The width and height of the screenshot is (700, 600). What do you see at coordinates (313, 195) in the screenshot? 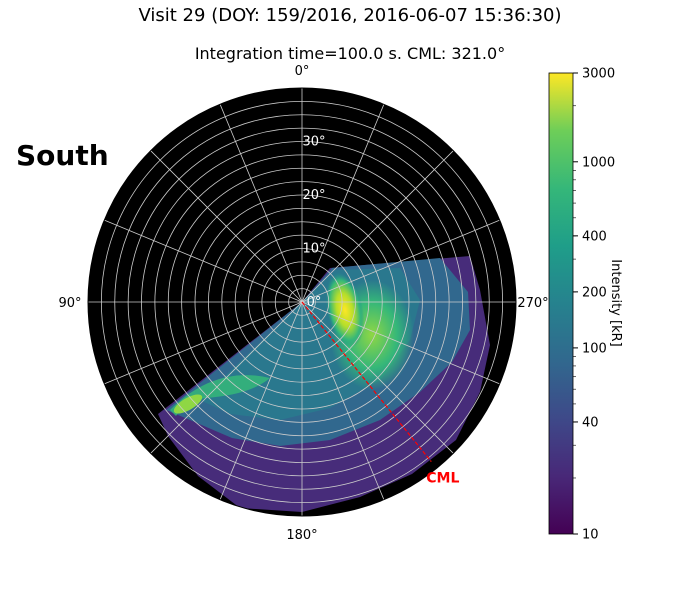
I see `radial-tick-label: 20°` at bounding box center [313, 195].